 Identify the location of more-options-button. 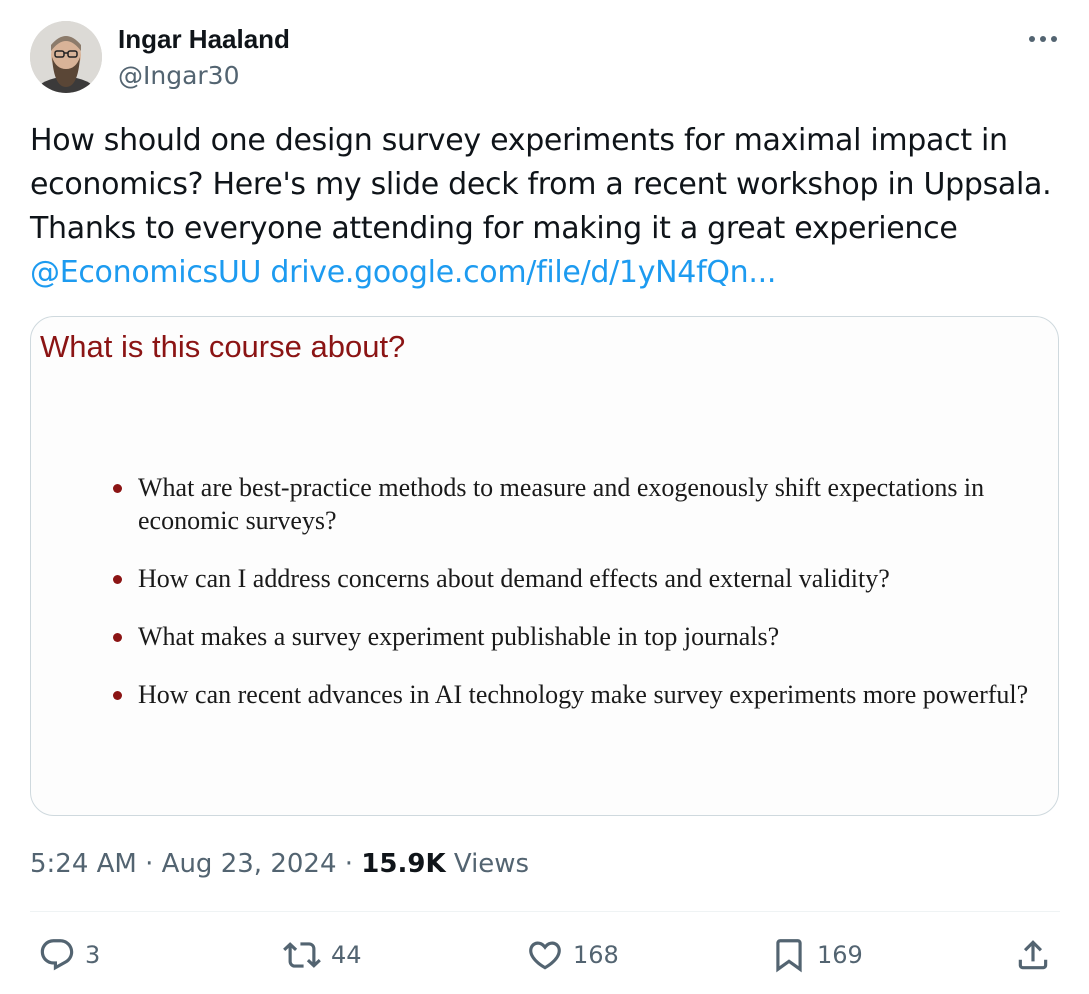
(1043, 39).